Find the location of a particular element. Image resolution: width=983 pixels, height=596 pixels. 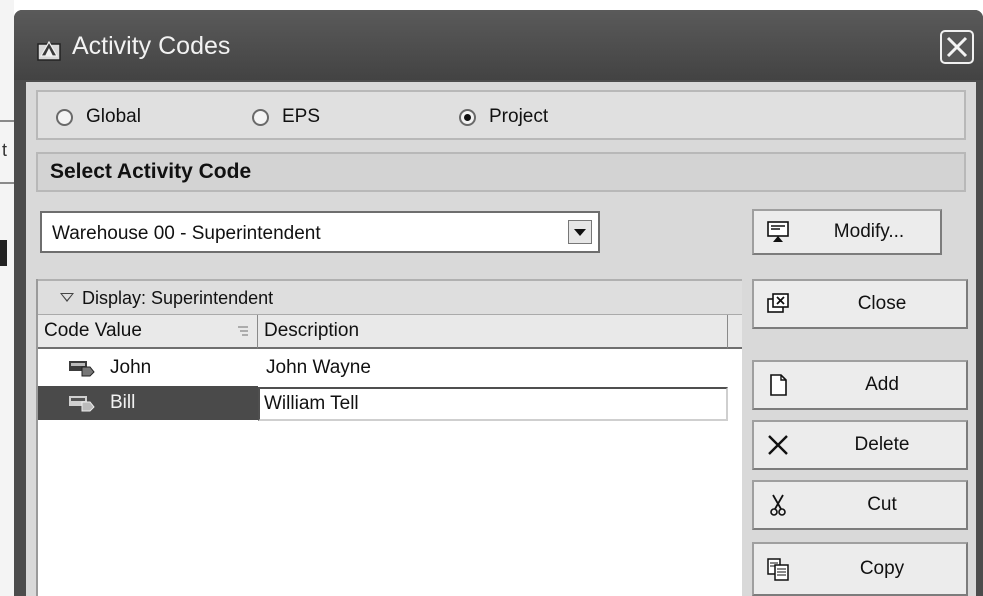

activity-code-dropdown: Warehouse 00 - Superintendent is located at coordinates (320, 232).